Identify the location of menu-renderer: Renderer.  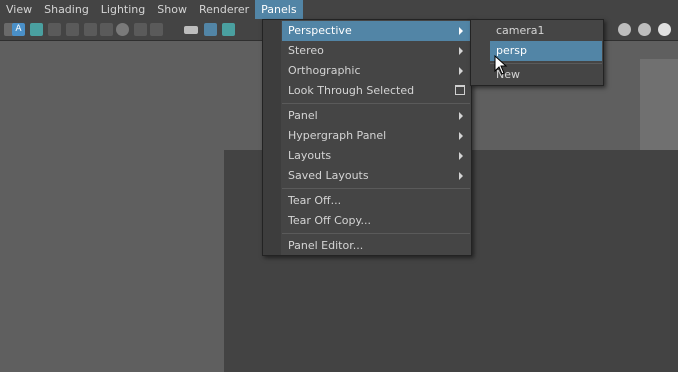
(224, 9).